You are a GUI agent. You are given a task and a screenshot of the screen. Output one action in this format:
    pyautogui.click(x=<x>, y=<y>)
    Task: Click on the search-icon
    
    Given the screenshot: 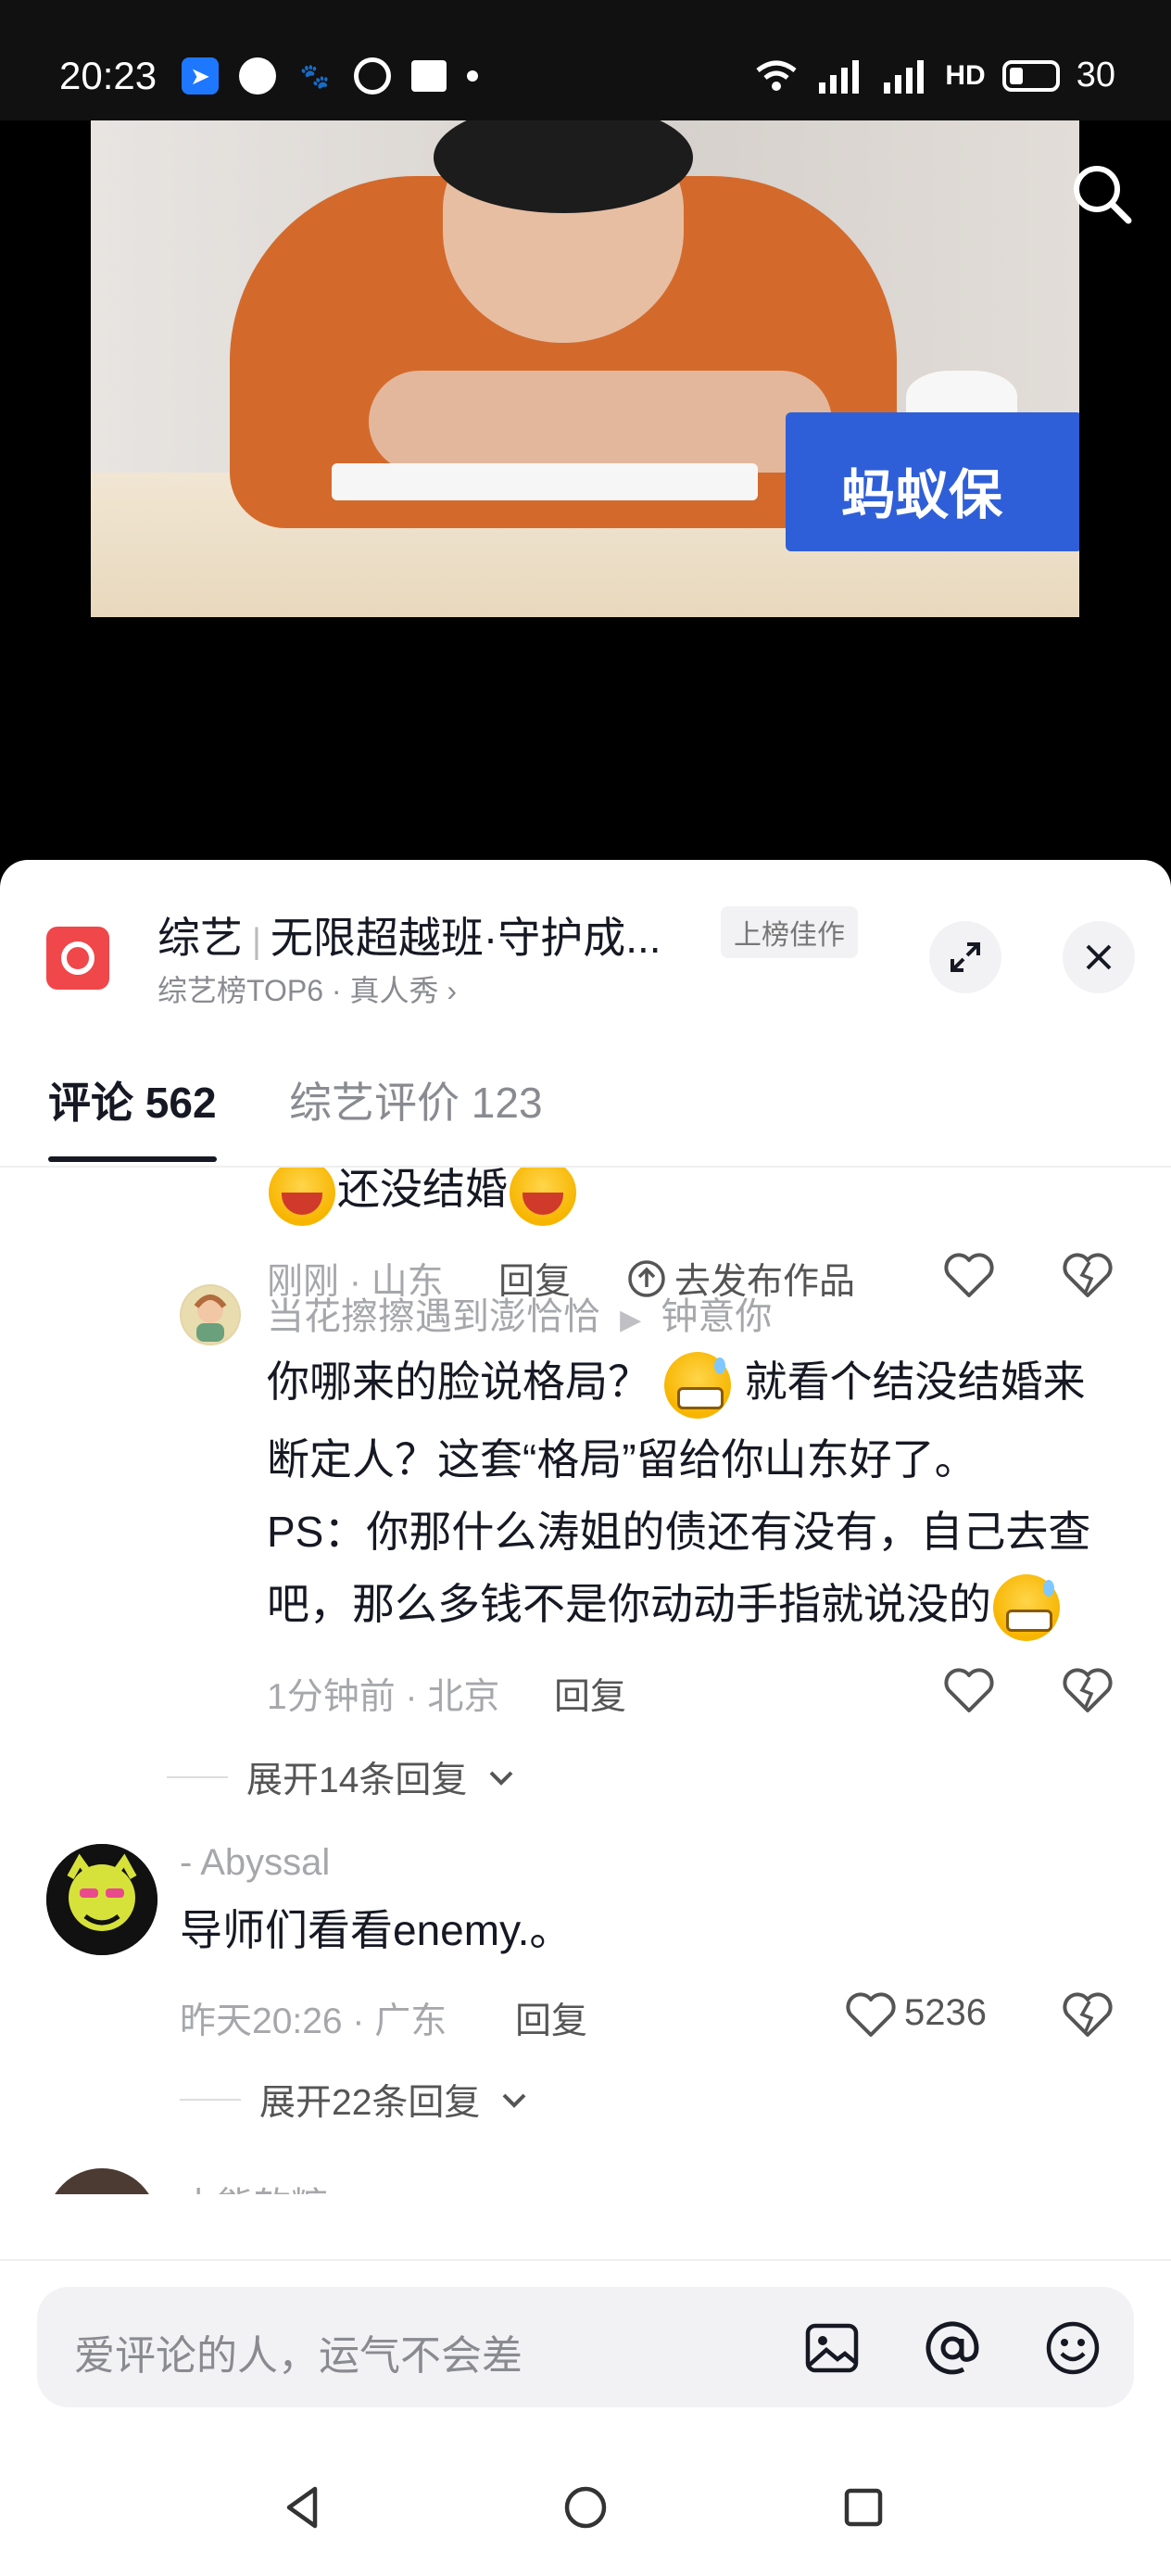 What is the action you would take?
    pyautogui.click(x=1102, y=194)
    